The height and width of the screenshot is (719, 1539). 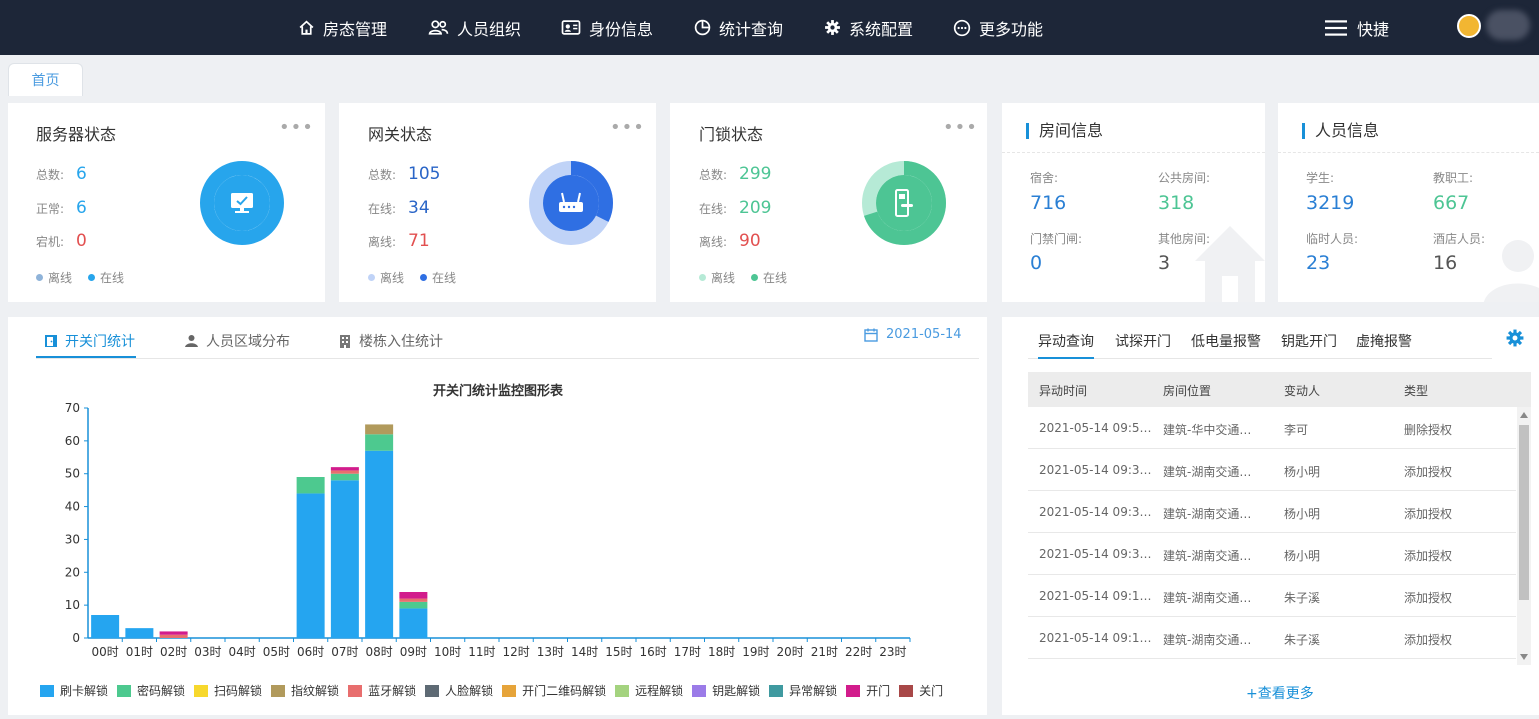 I want to click on scrollbar-thumb, so click(x=1524, y=512).